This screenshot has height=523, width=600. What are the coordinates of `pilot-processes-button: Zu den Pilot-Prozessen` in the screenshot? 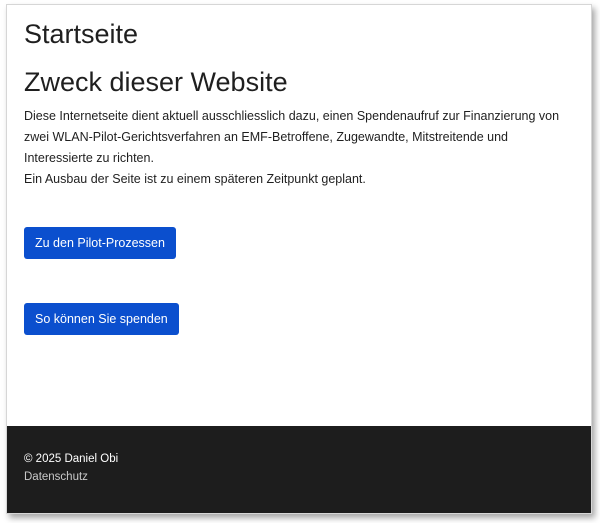 It's located at (100, 243).